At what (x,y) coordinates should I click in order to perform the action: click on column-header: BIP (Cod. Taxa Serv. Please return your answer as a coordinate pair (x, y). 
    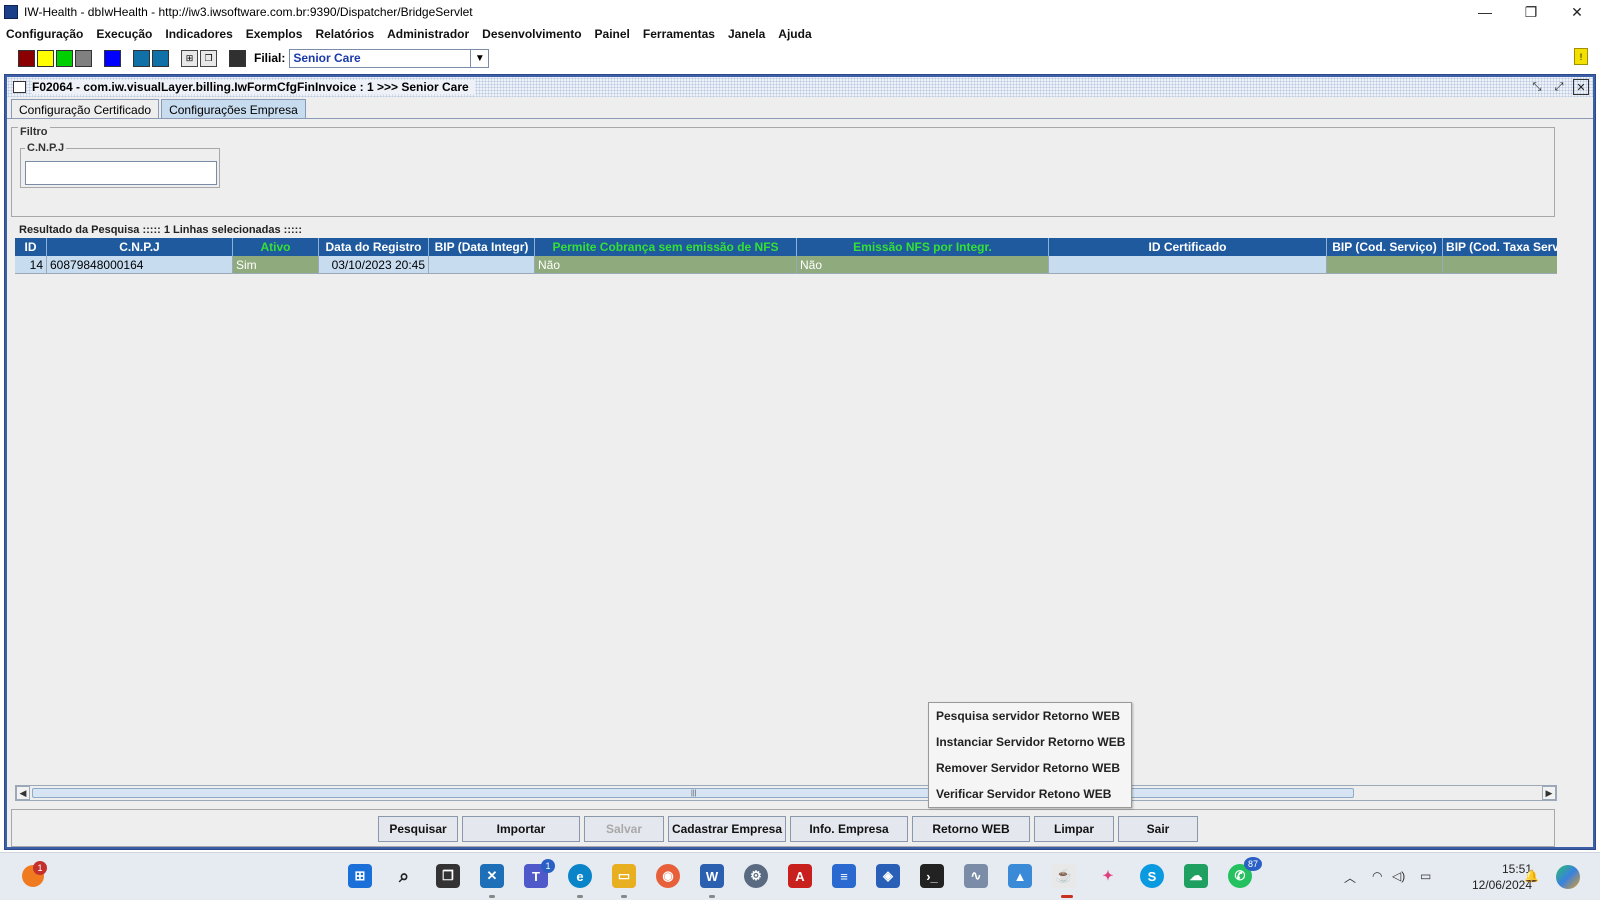
    Looking at the image, I should click on (1500, 247).